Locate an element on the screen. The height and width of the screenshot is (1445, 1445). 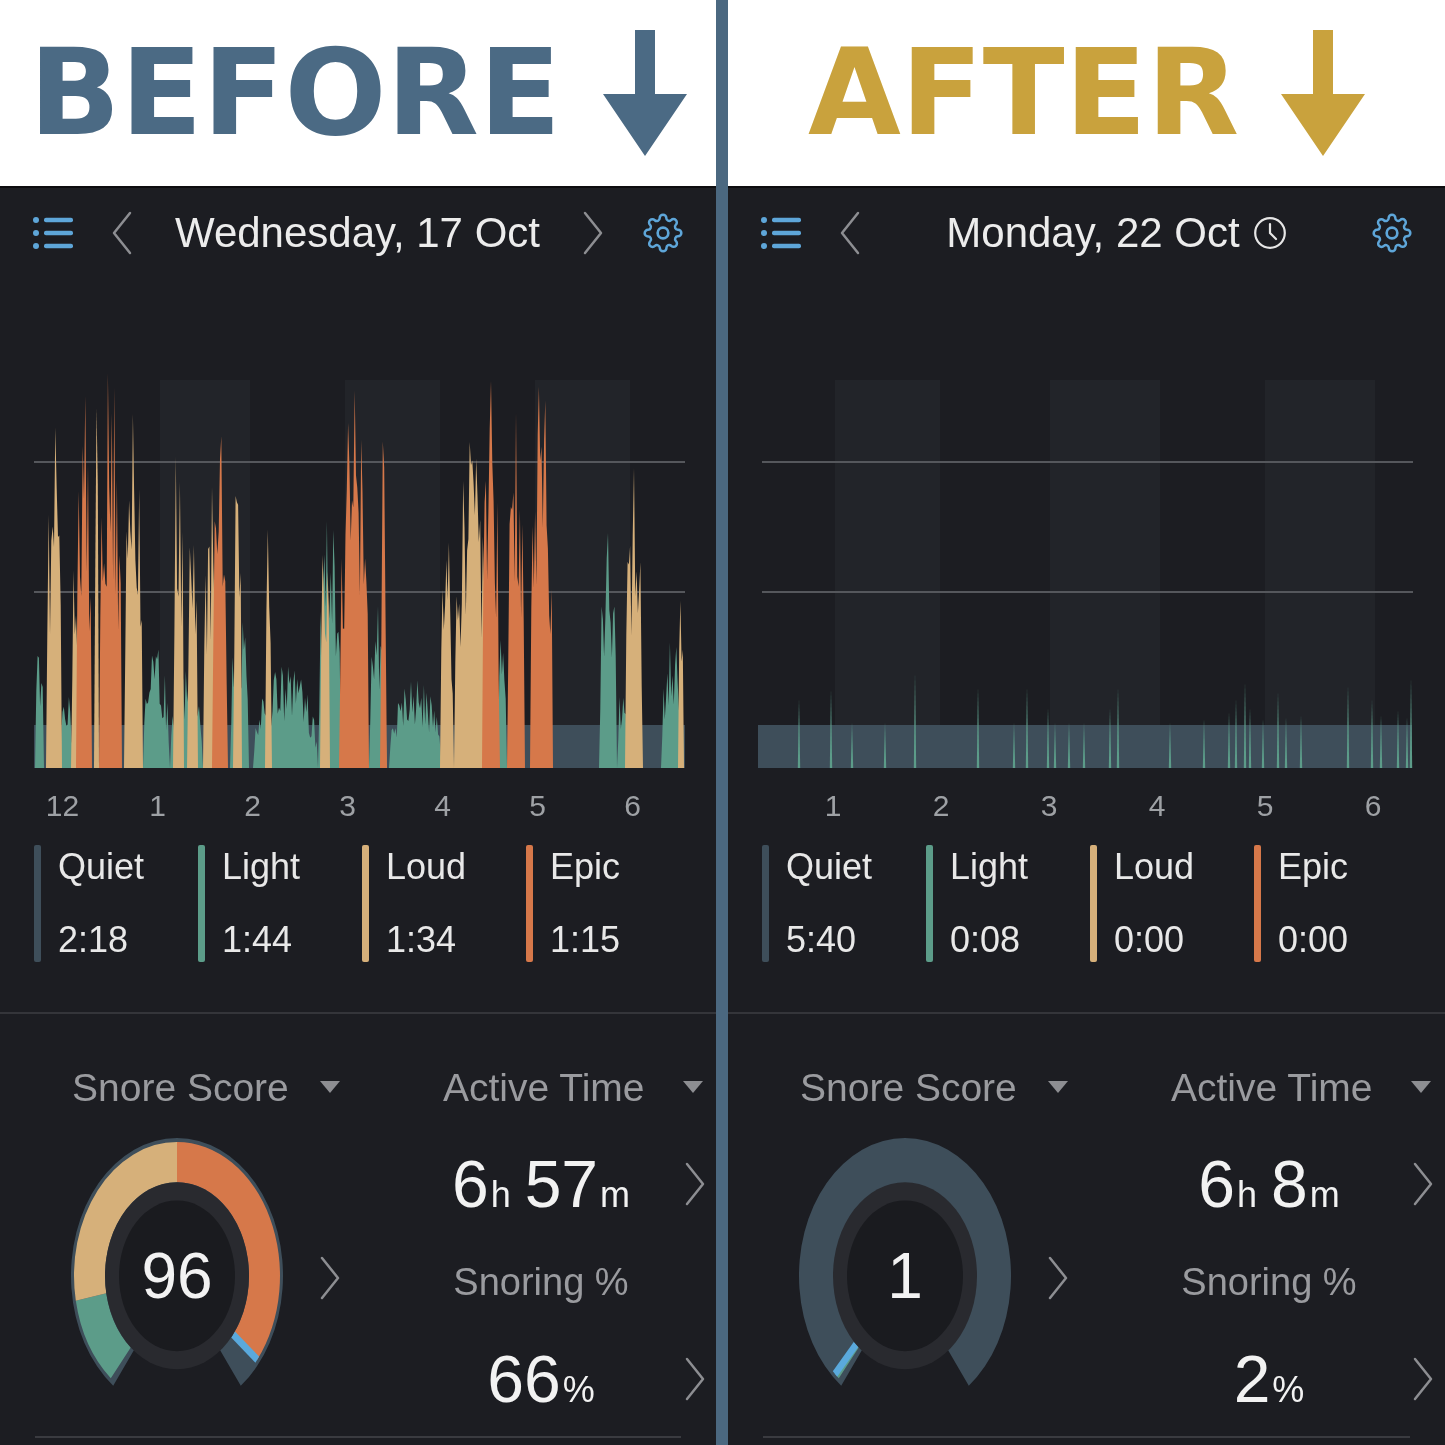
banner-title: AFTER is located at coordinates (1023, 93).